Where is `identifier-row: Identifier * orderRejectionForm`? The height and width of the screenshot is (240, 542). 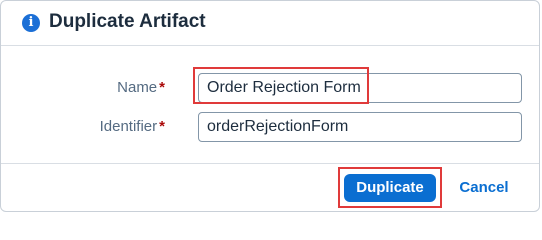 identifier-row: Identifier * orderRejectionForm is located at coordinates (271, 127).